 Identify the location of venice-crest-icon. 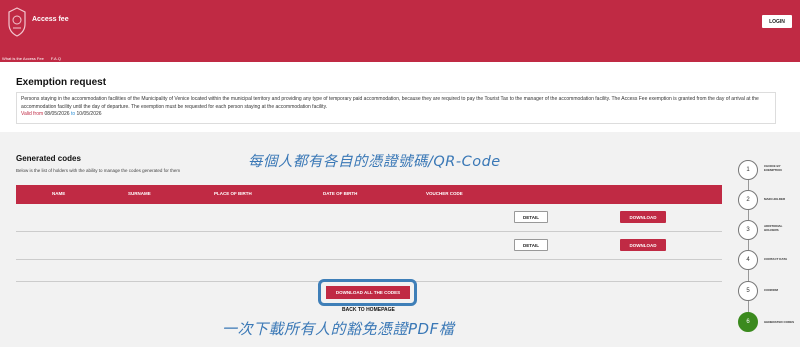
(17, 22).